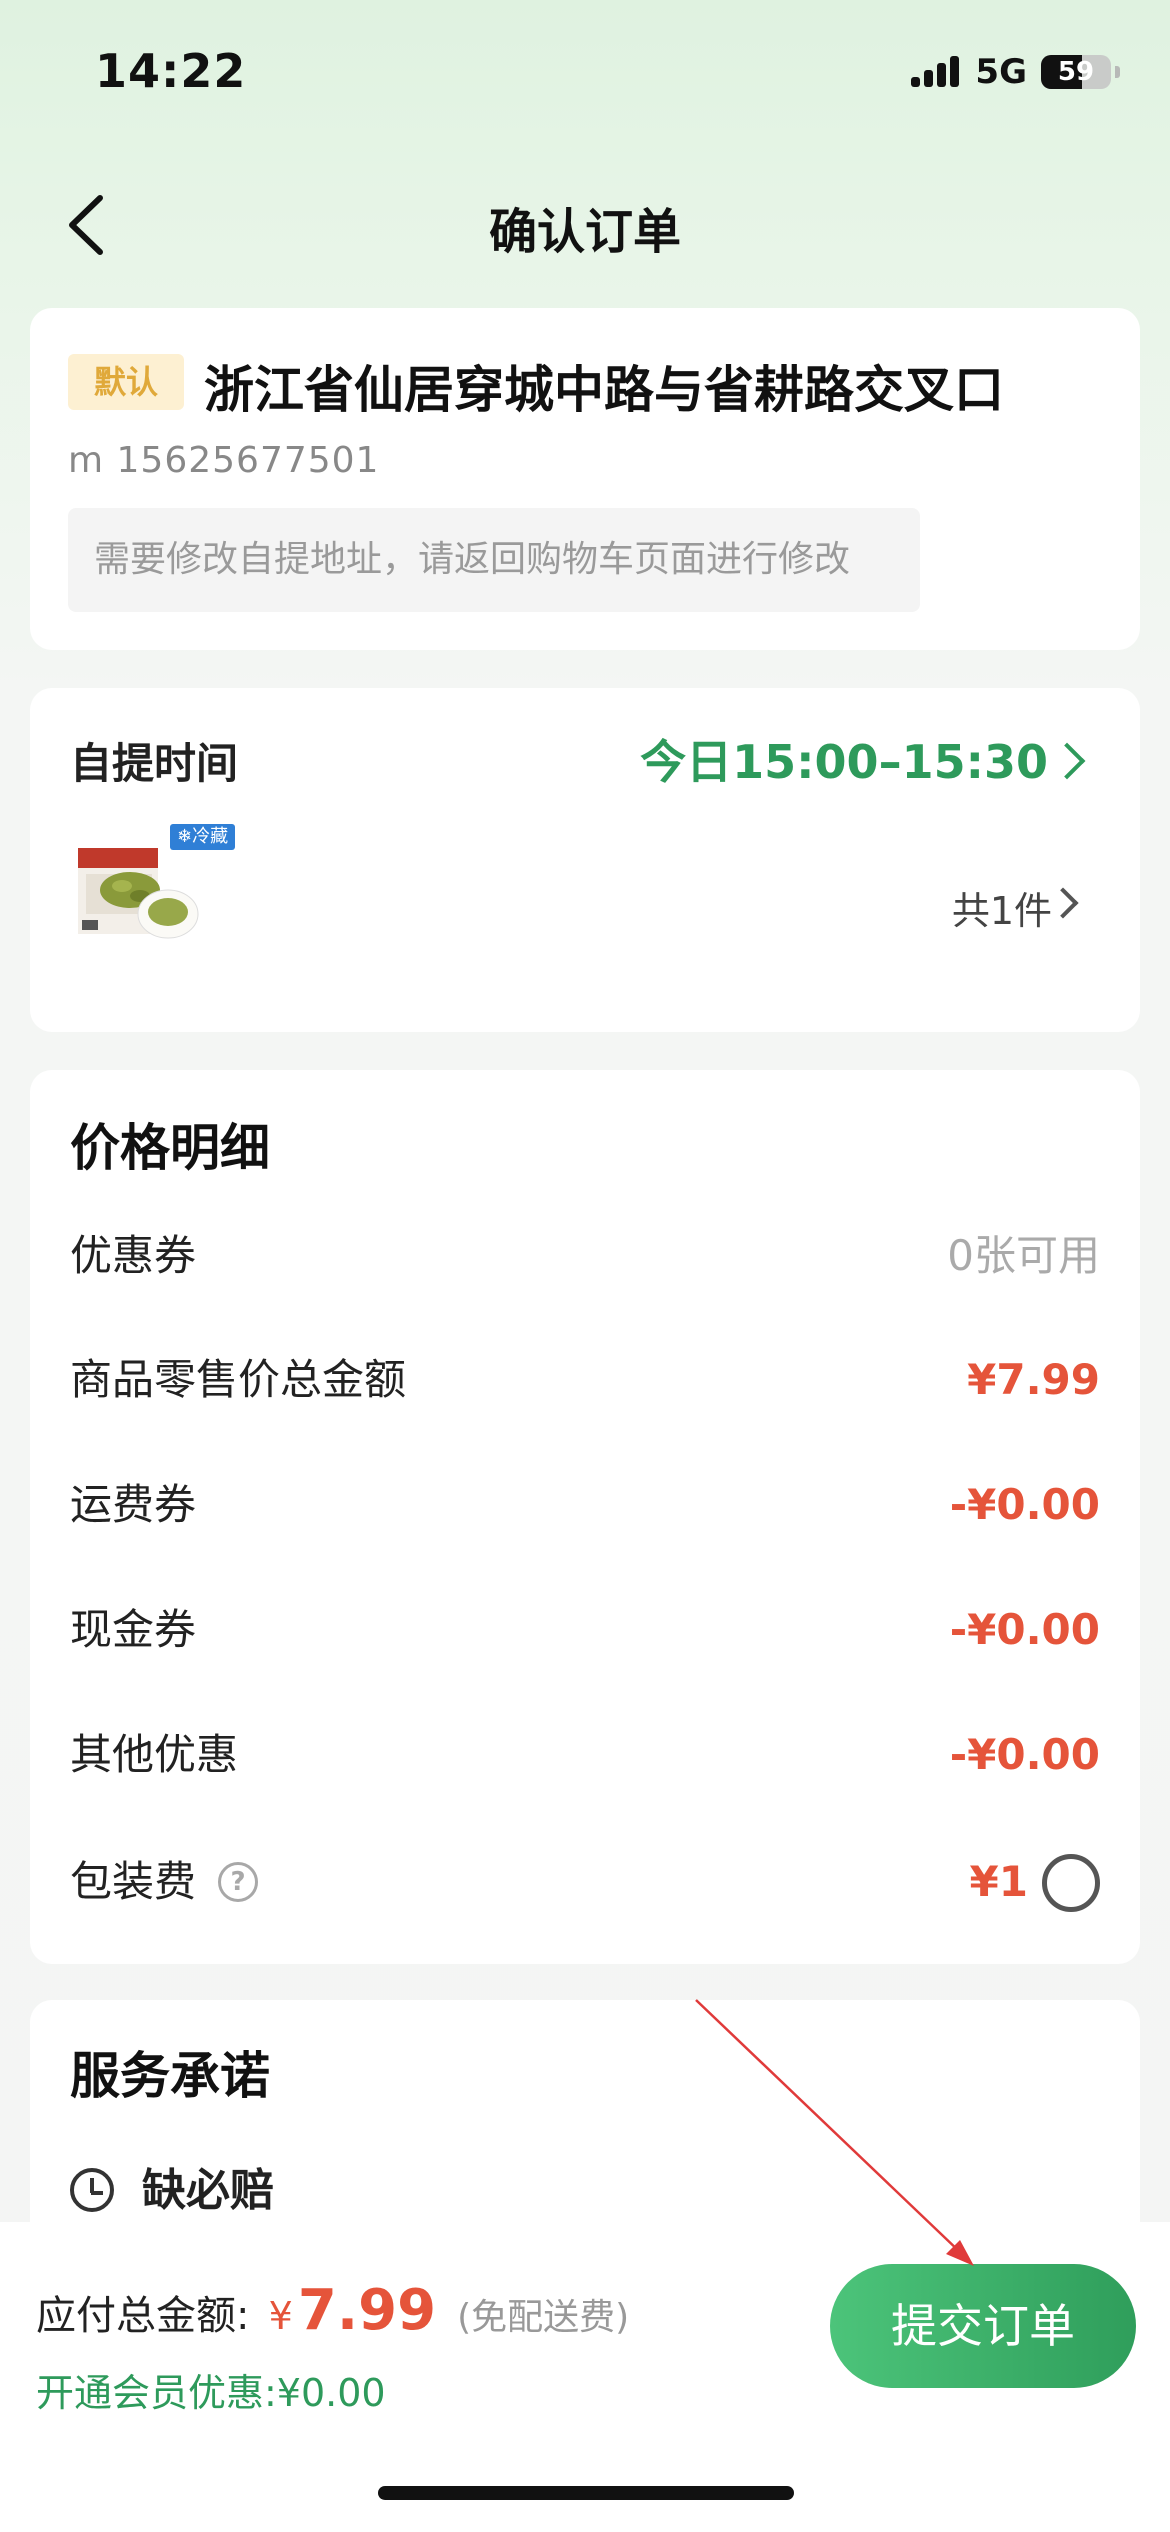 The width and height of the screenshot is (1170, 2532). I want to click on total-line: 应付总金额: ¥ 7.99 (免配送费), so click(332, 2310).